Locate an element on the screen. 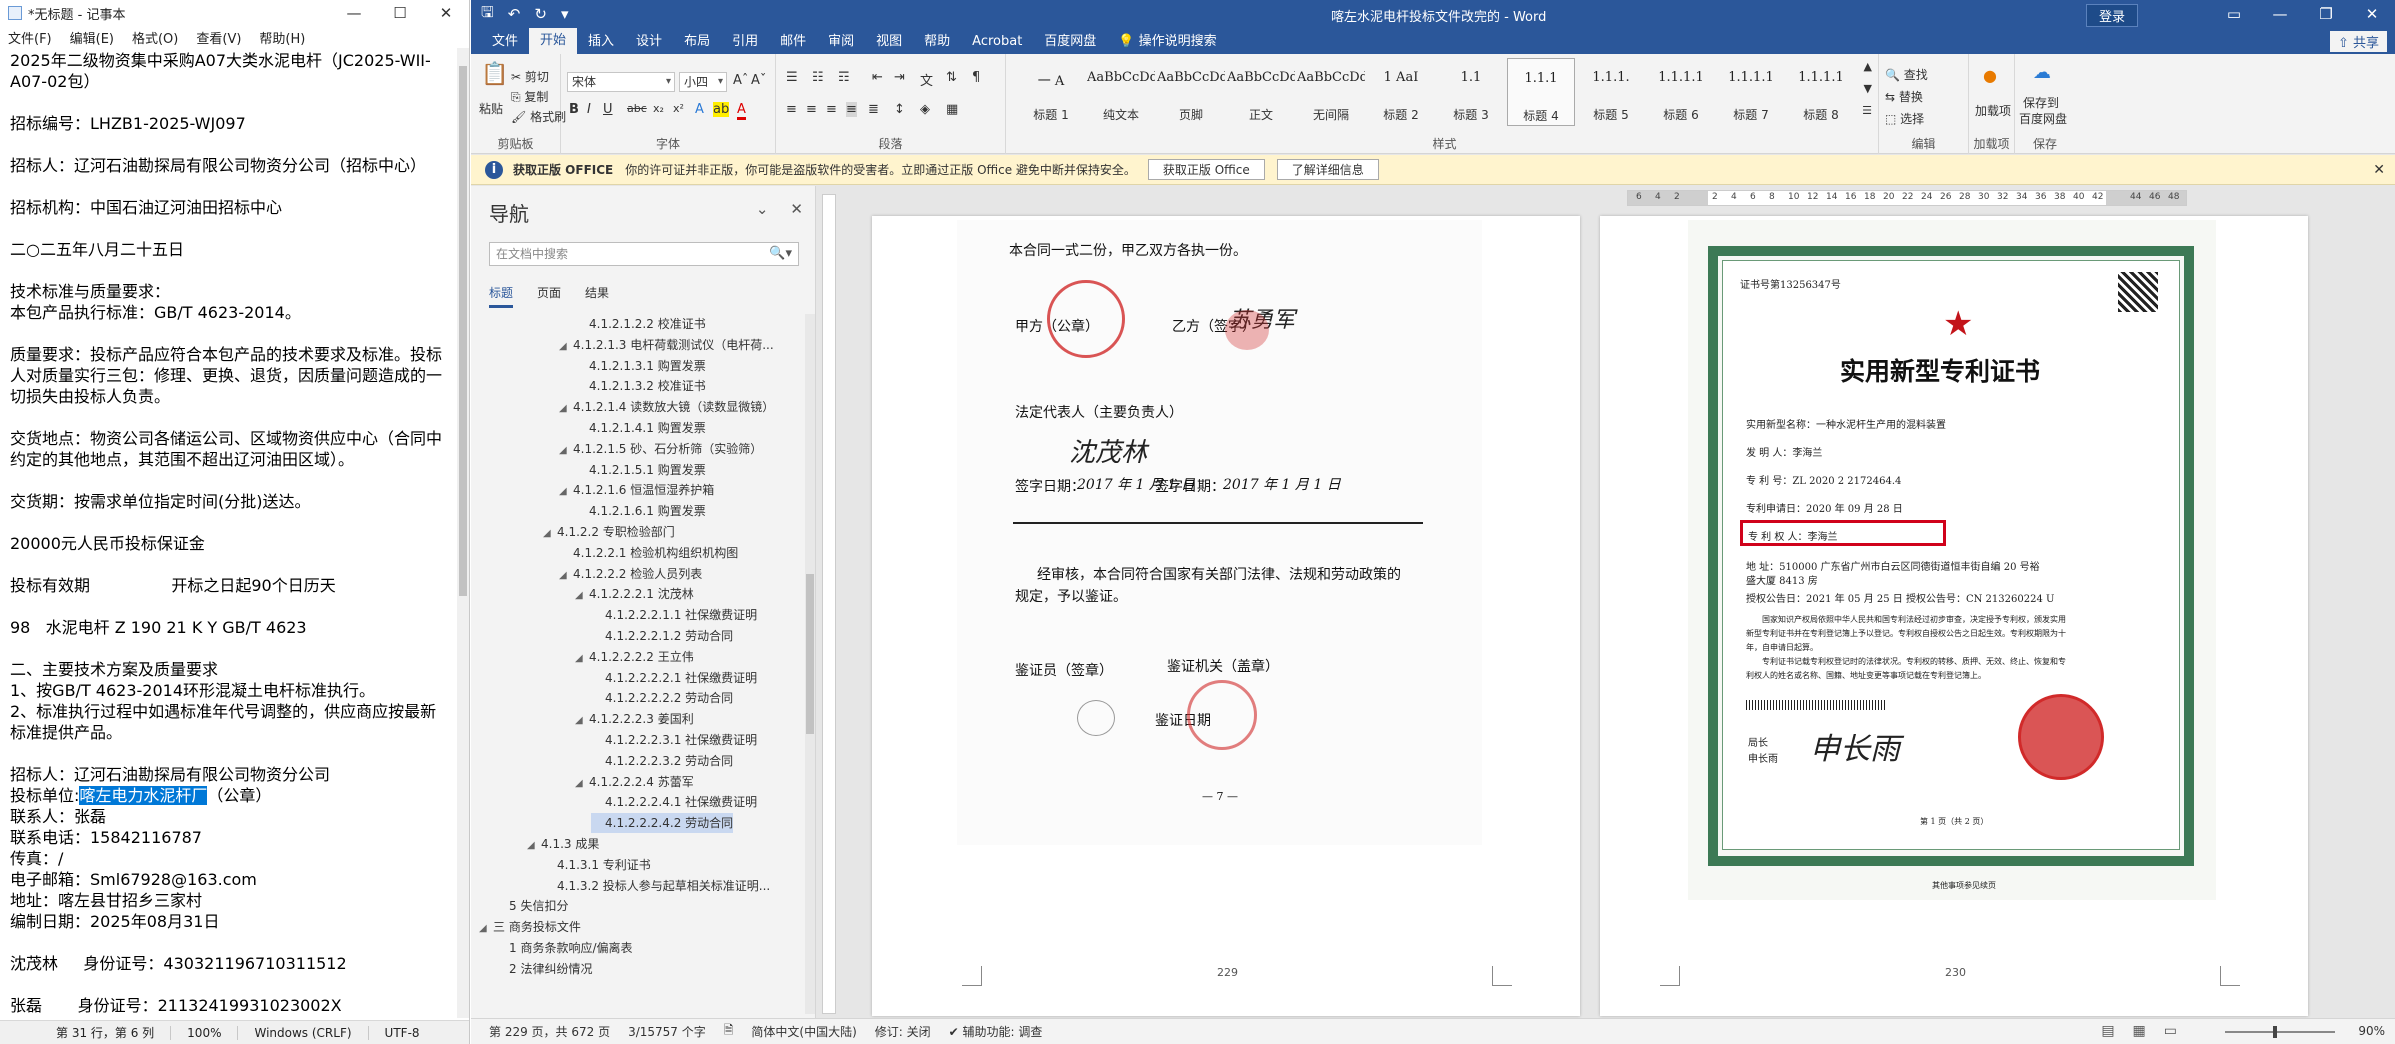 This screenshot has width=2395, height=1044. zoom-slider-knob is located at coordinates (2275, 1032).